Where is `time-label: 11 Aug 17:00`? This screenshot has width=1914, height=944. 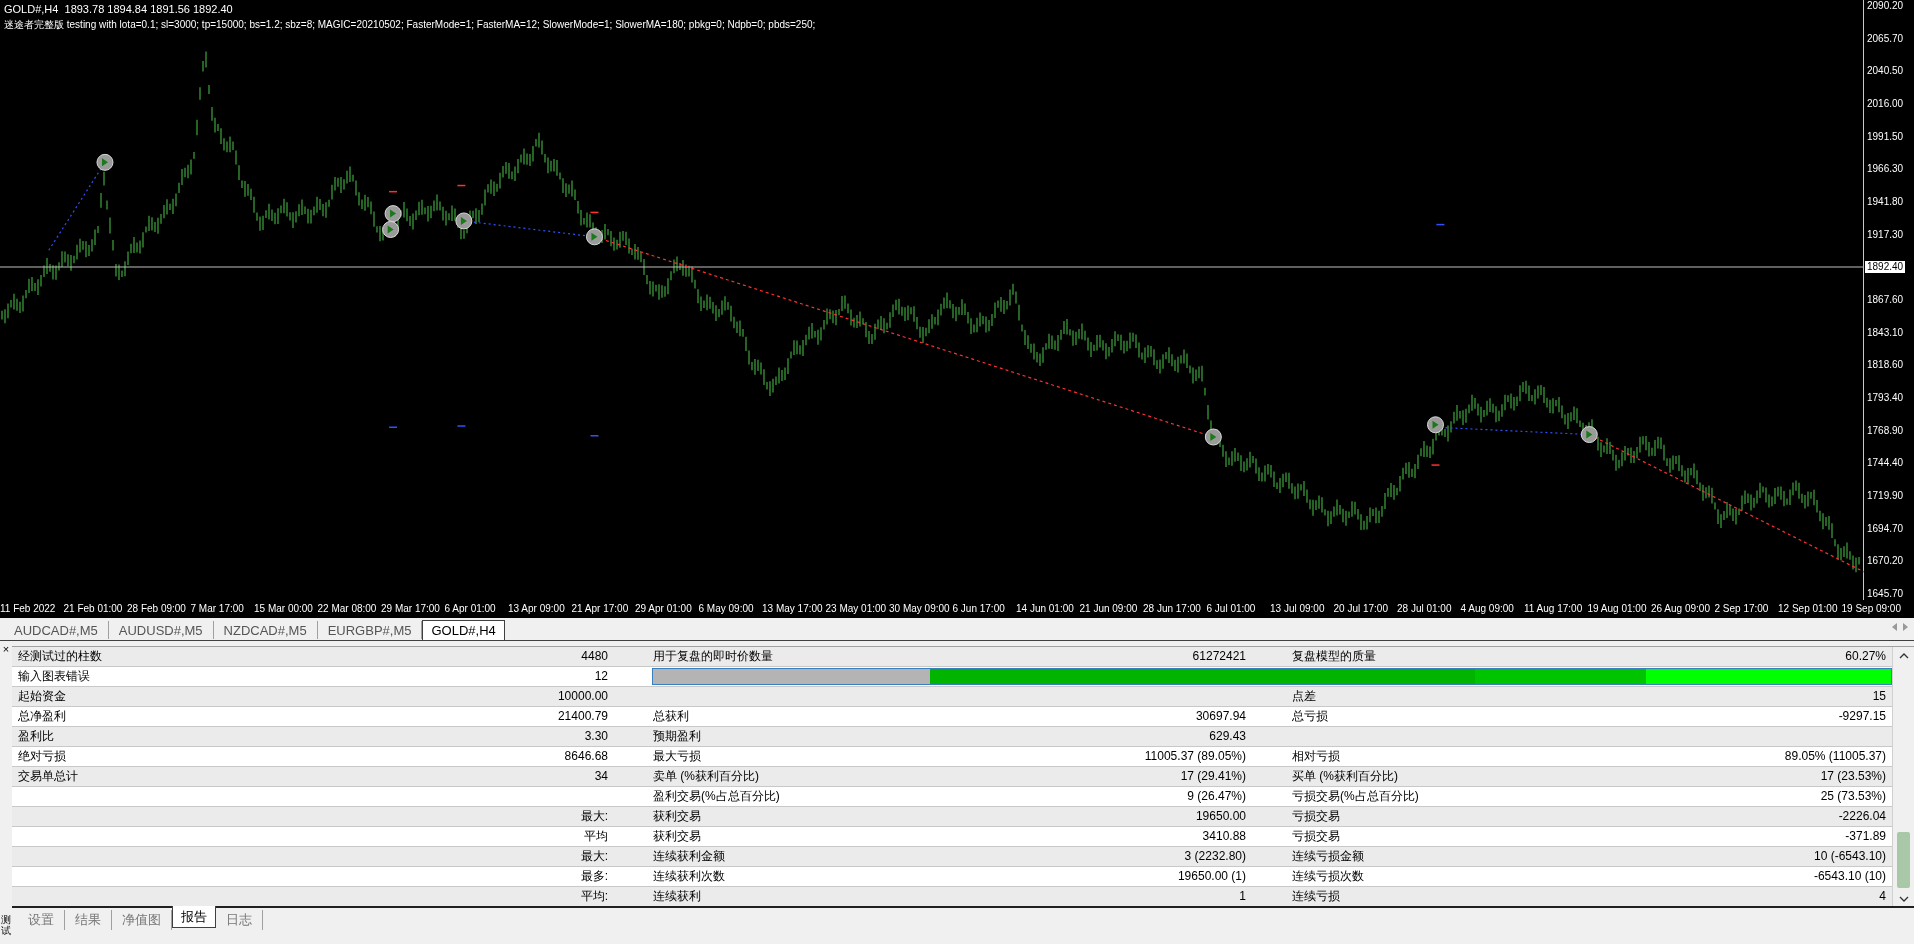
time-label: 11 Aug 17:00 is located at coordinates (1554, 609).